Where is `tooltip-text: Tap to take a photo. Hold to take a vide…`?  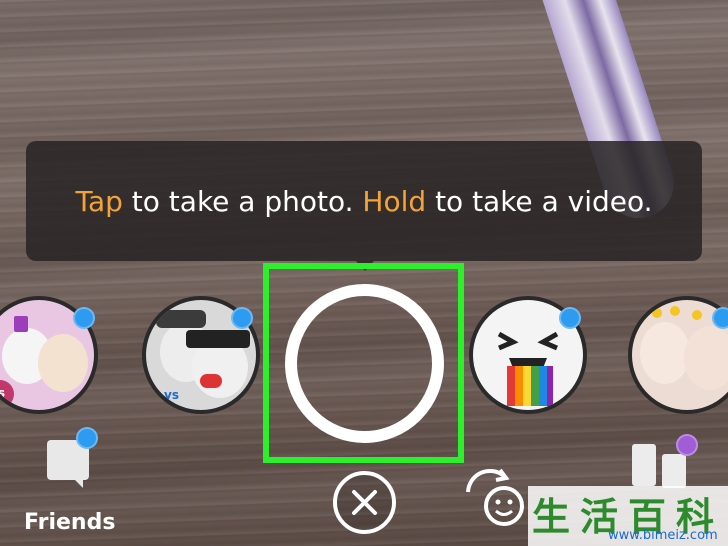 tooltip-text: Tap to take a photo. Hold to take a vide… is located at coordinates (364, 201).